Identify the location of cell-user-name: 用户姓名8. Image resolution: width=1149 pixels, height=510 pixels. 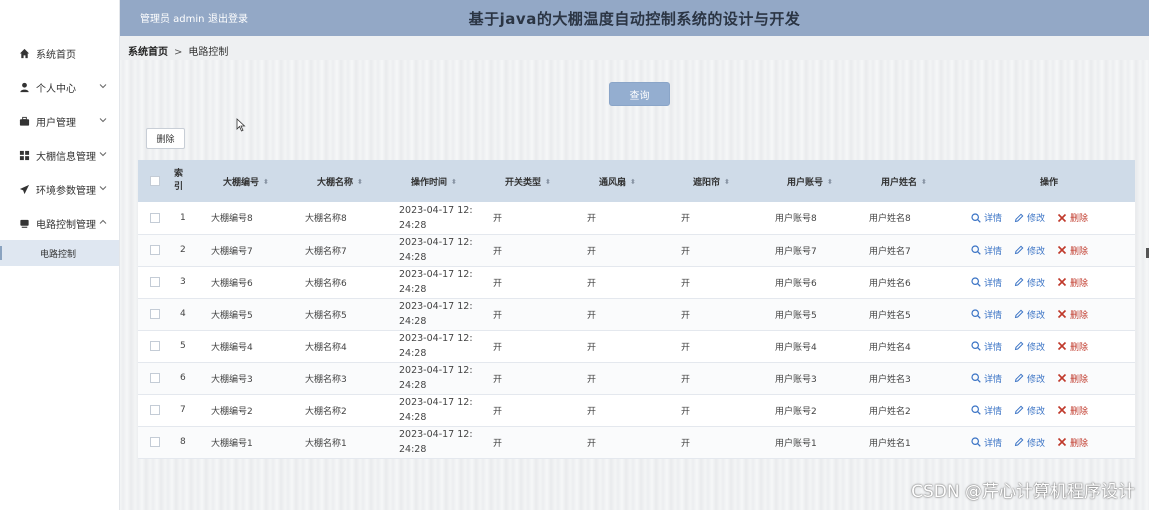
(890, 219).